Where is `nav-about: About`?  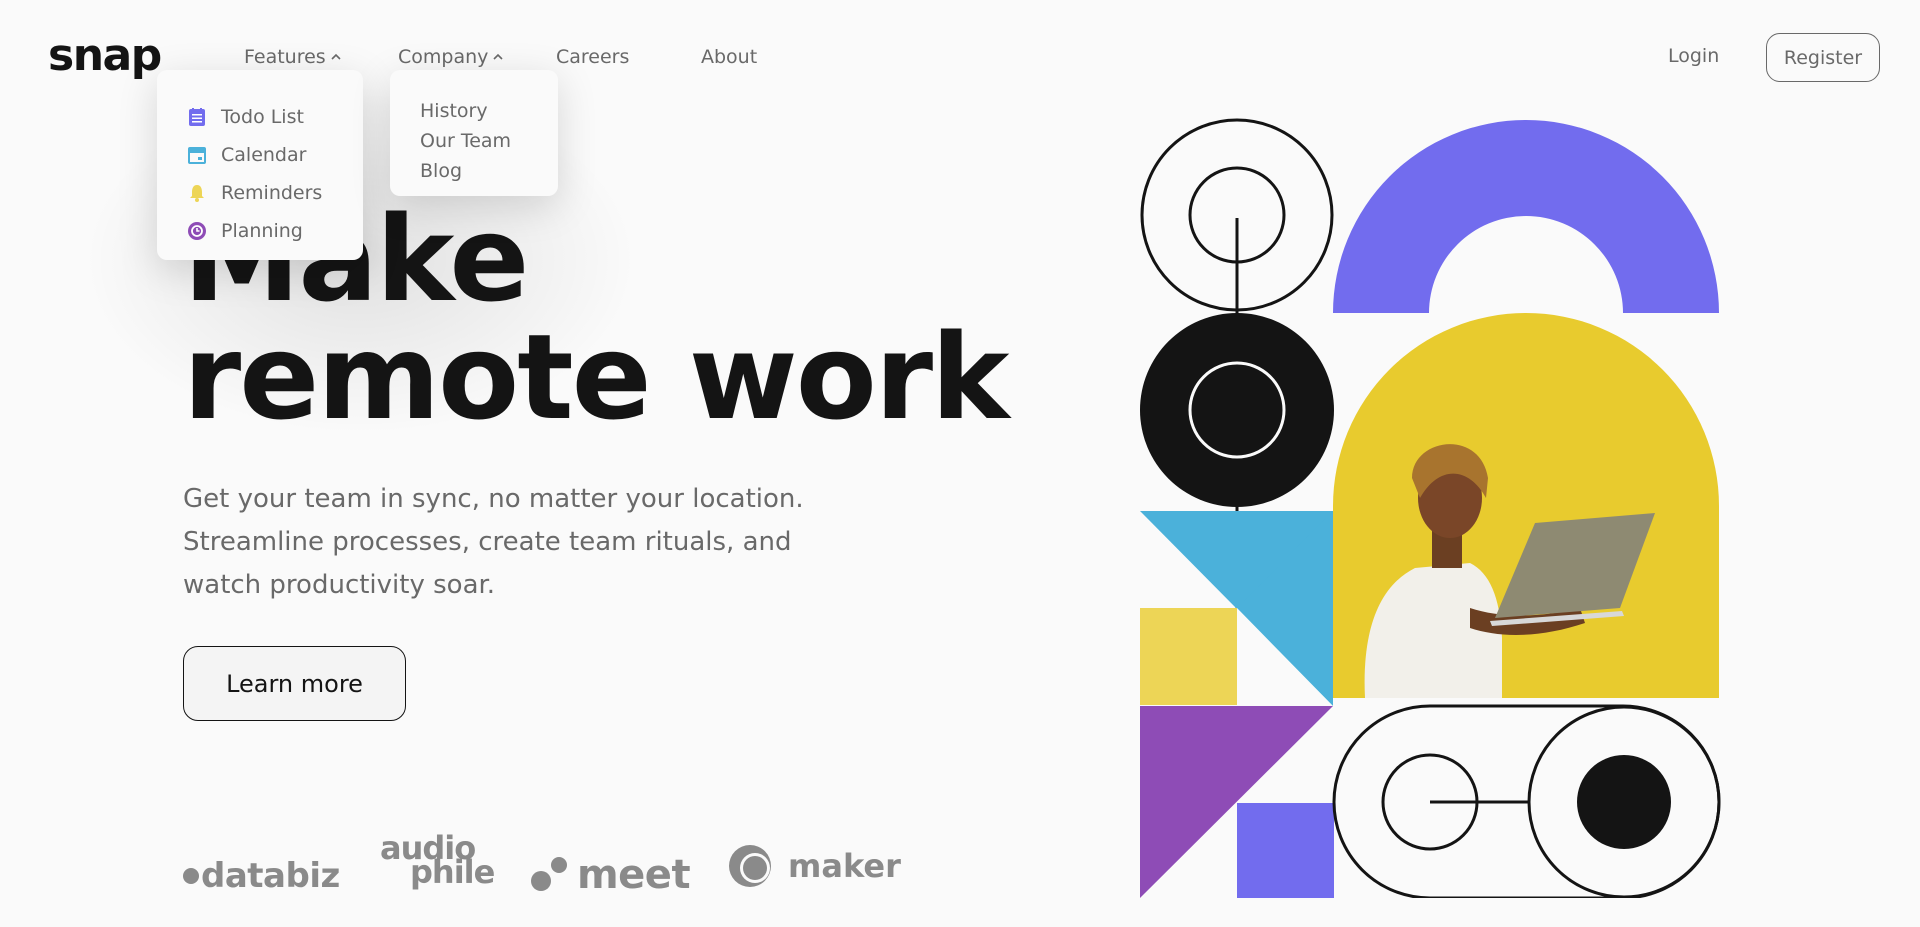 nav-about: About is located at coordinates (729, 57).